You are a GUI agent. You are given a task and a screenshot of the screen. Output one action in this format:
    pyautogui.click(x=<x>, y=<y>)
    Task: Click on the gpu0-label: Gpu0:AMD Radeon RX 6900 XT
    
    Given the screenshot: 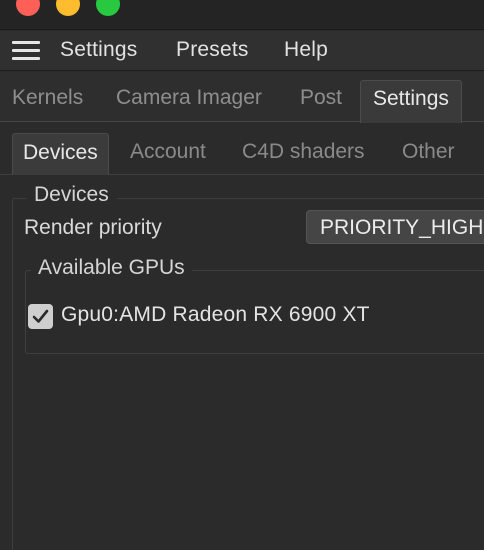 What is the action you would take?
    pyautogui.click(x=215, y=314)
    